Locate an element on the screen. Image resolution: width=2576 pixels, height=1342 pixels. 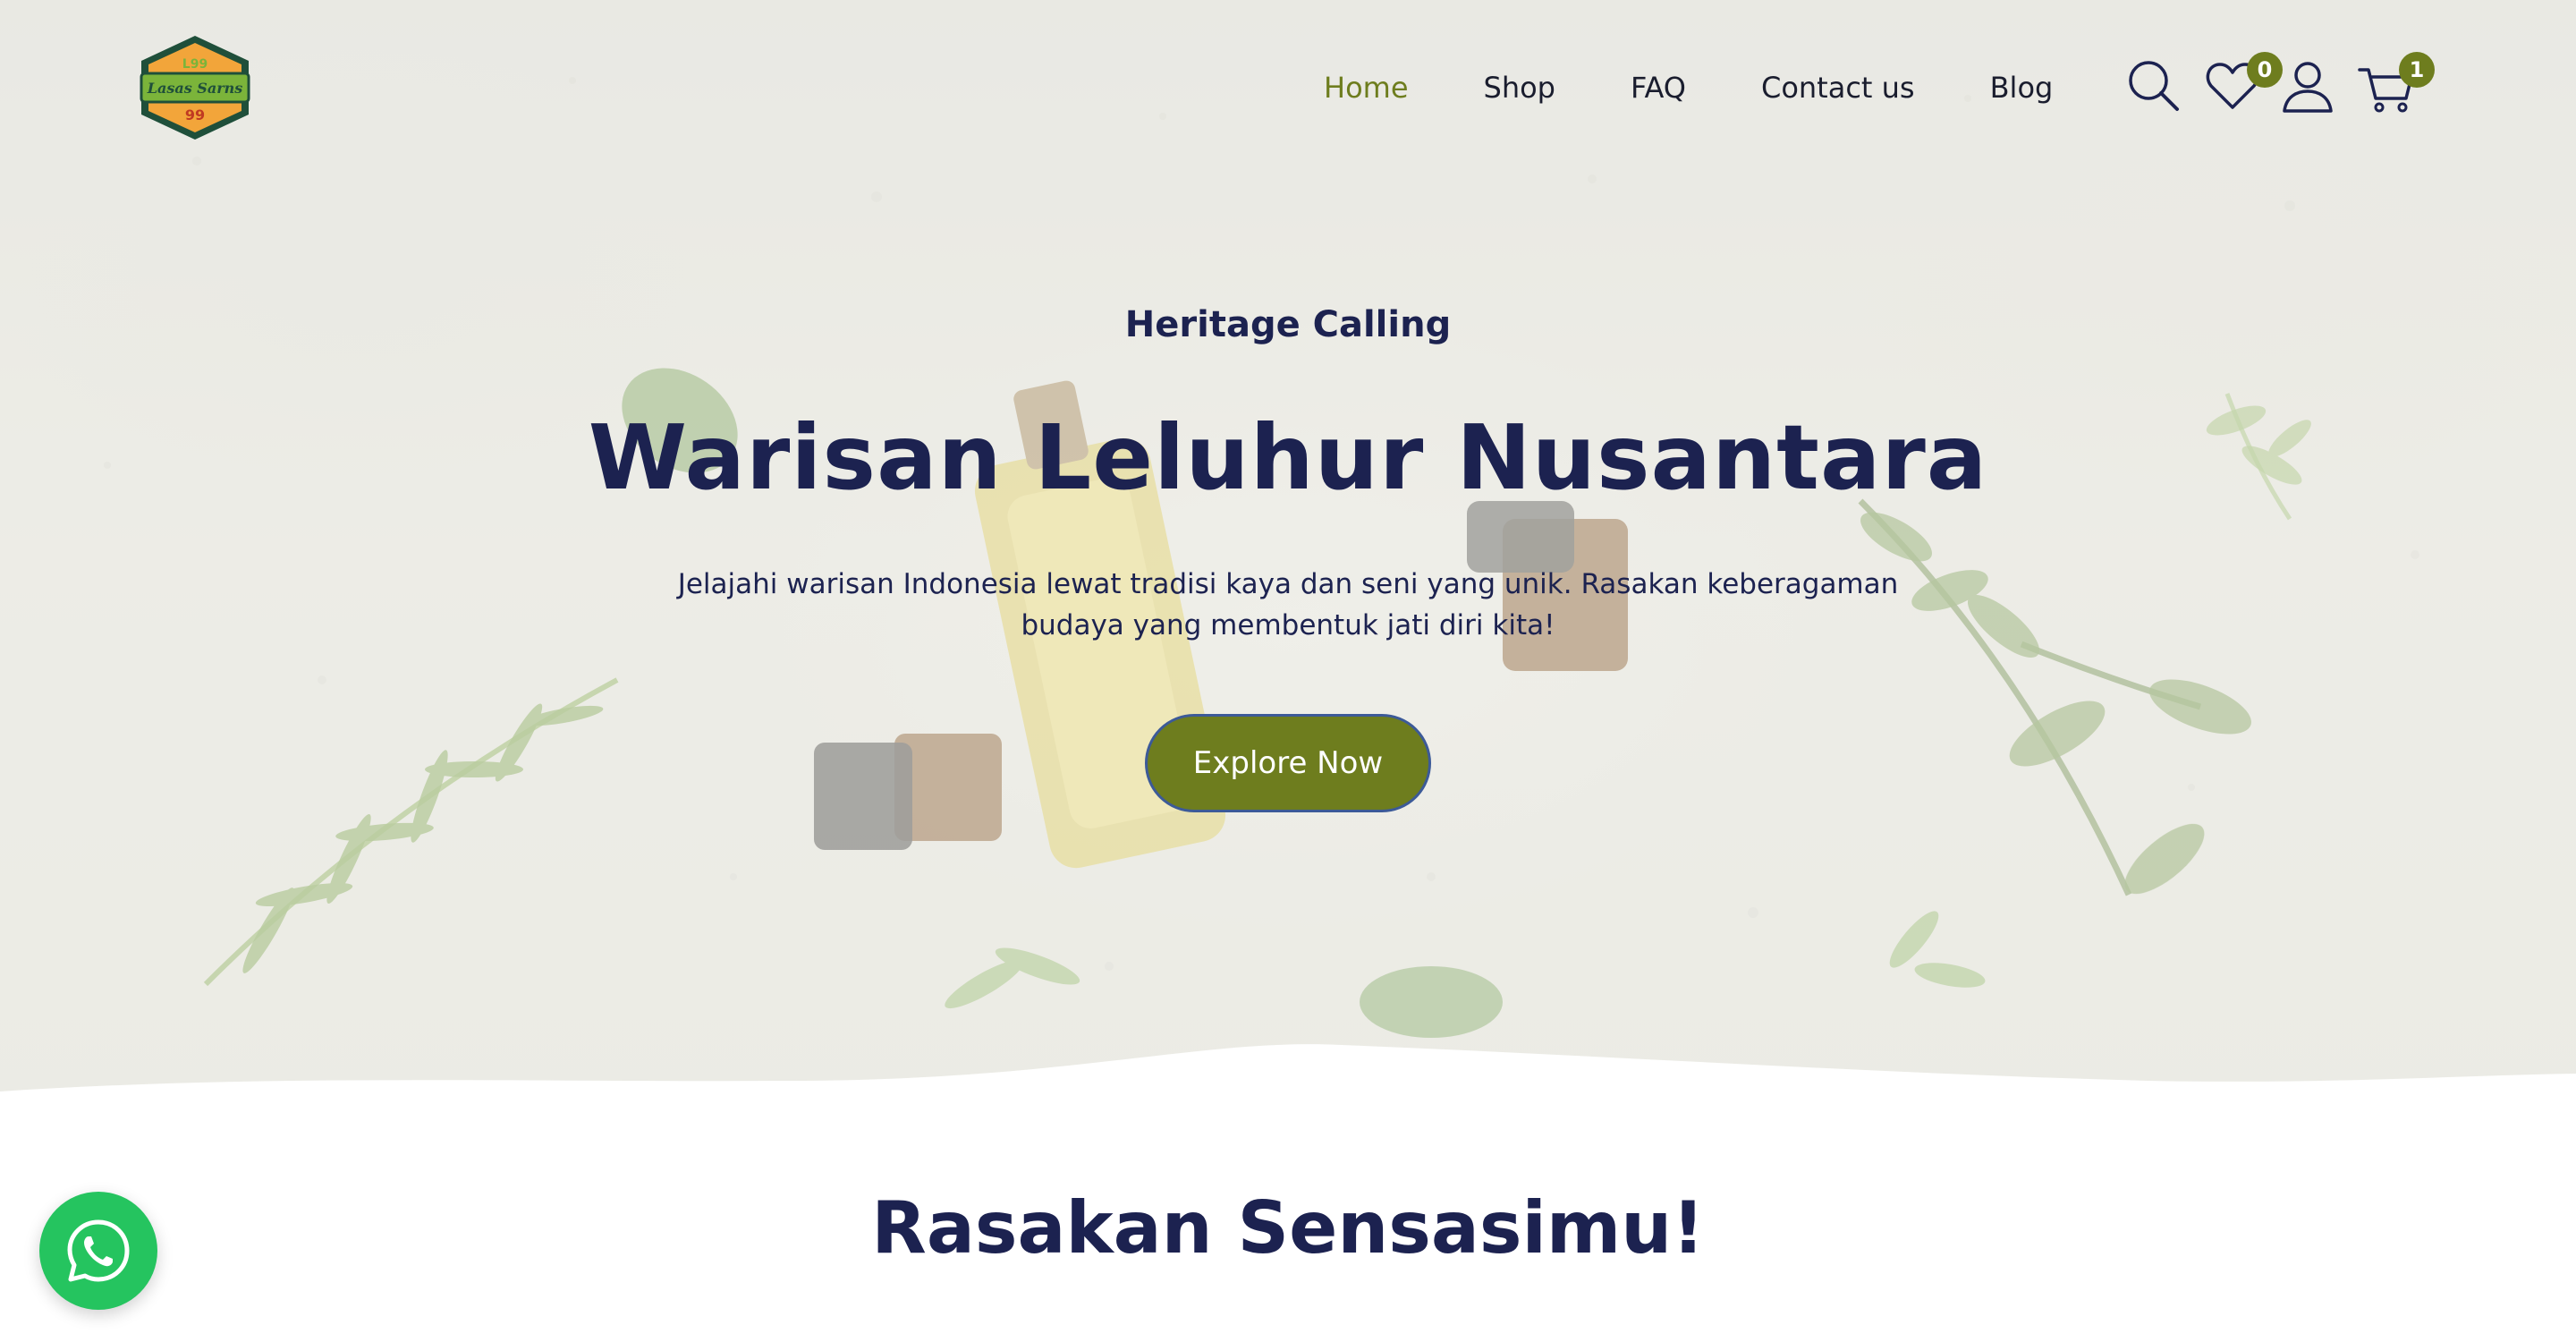
search-icon is located at coordinates (2154, 86).